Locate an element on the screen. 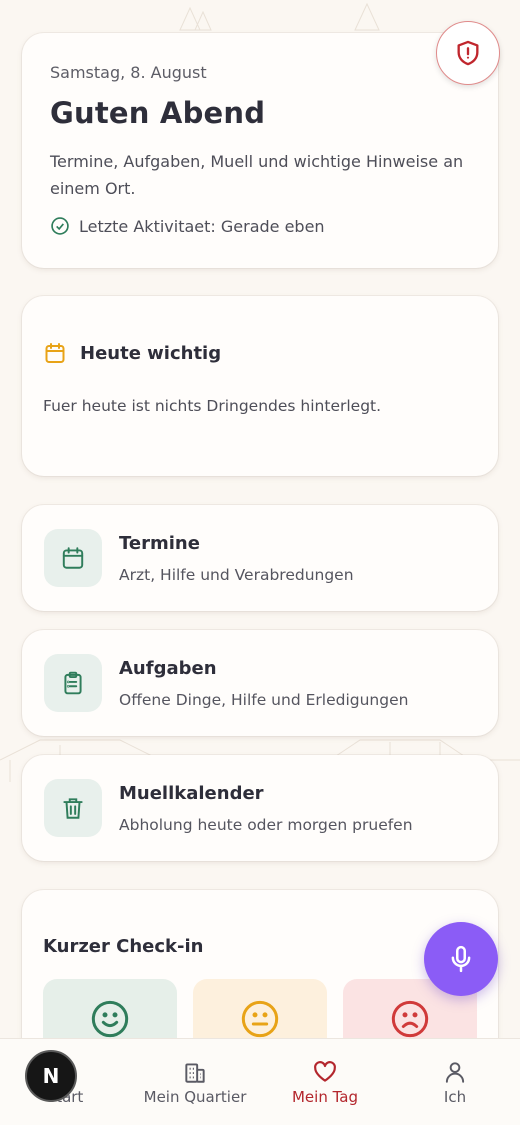 The image size is (520, 1125). current-date: Samstag, 8. August is located at coordinates (128, 72).